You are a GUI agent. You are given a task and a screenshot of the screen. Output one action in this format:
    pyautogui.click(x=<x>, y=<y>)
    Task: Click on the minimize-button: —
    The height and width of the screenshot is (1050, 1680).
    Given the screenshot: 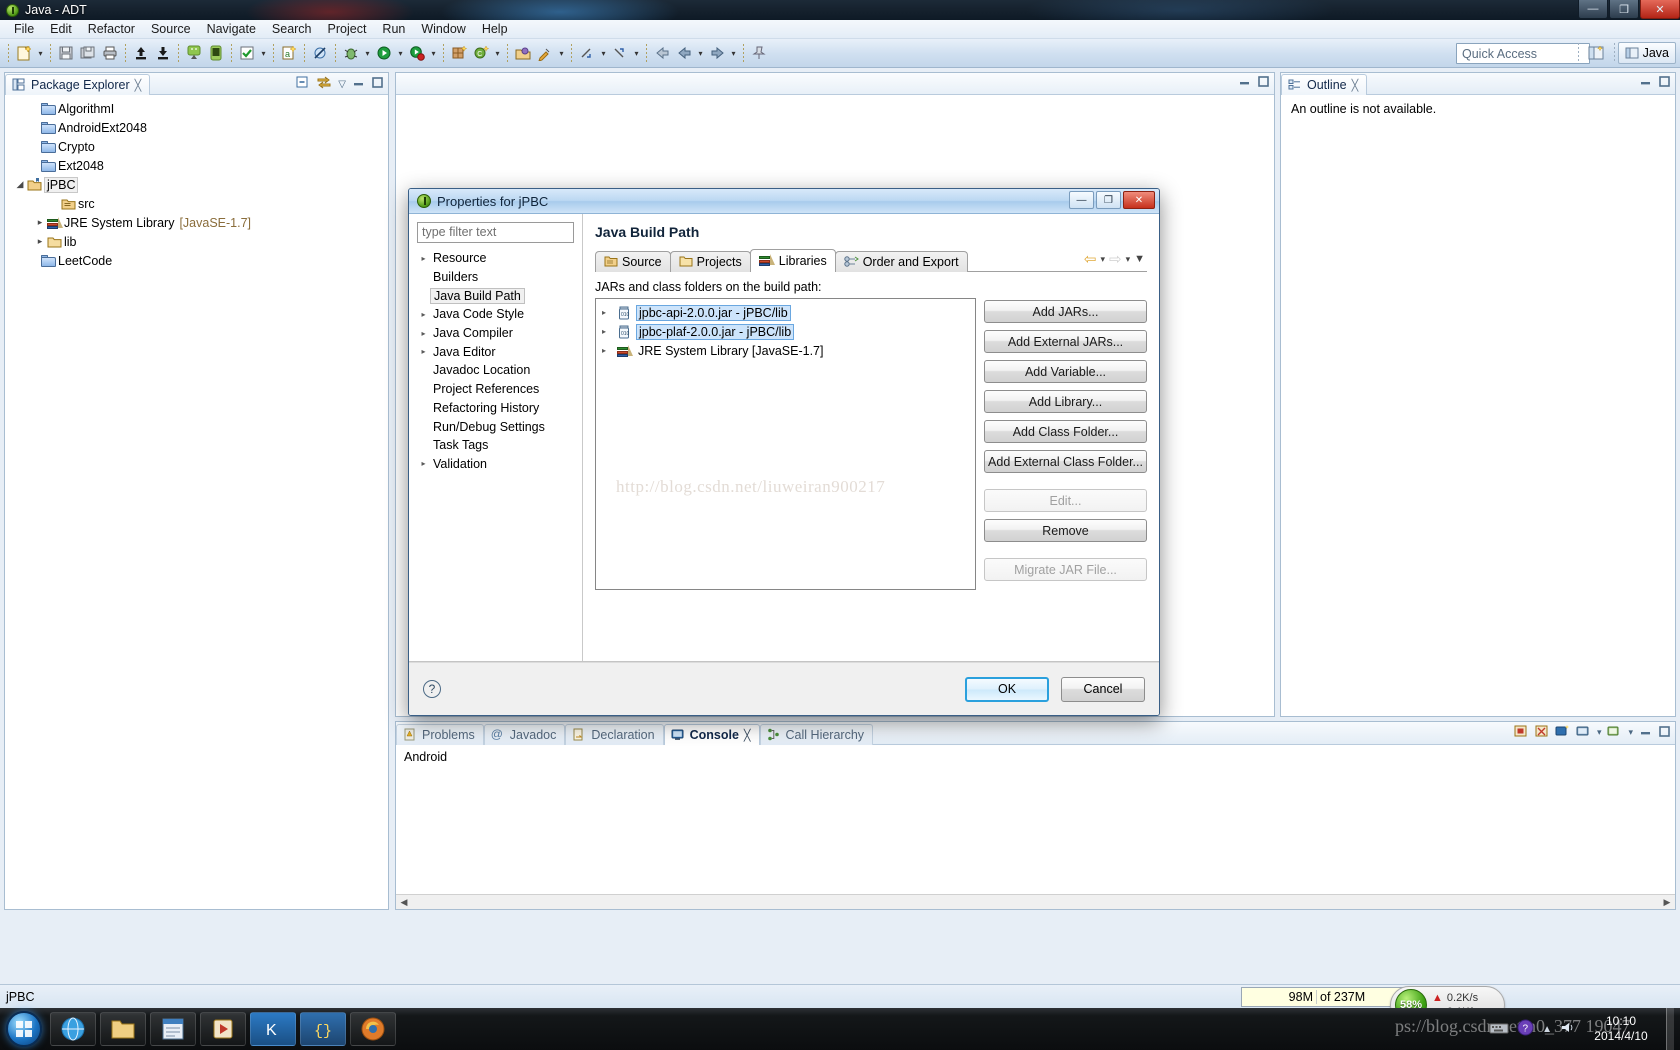 What is the action you would take?
    pyautogui.click(x=1593, y=9)
    